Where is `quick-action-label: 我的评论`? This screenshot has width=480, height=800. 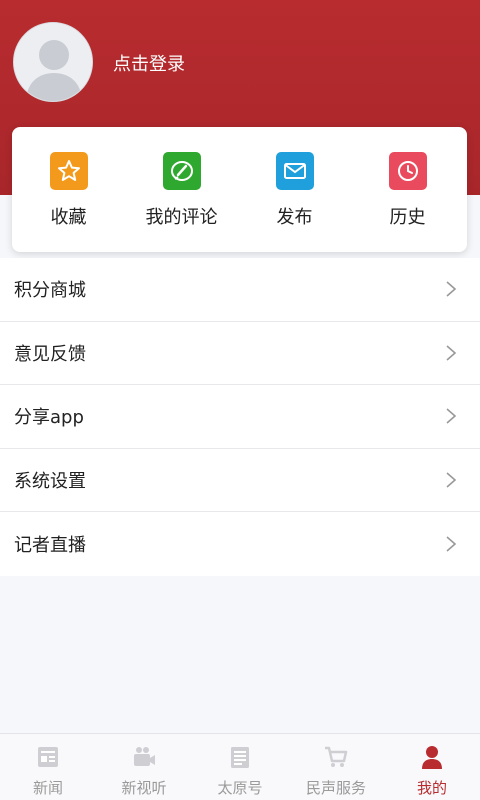
quick-action-label: 我的评论 is located at coordinates (181, 217).